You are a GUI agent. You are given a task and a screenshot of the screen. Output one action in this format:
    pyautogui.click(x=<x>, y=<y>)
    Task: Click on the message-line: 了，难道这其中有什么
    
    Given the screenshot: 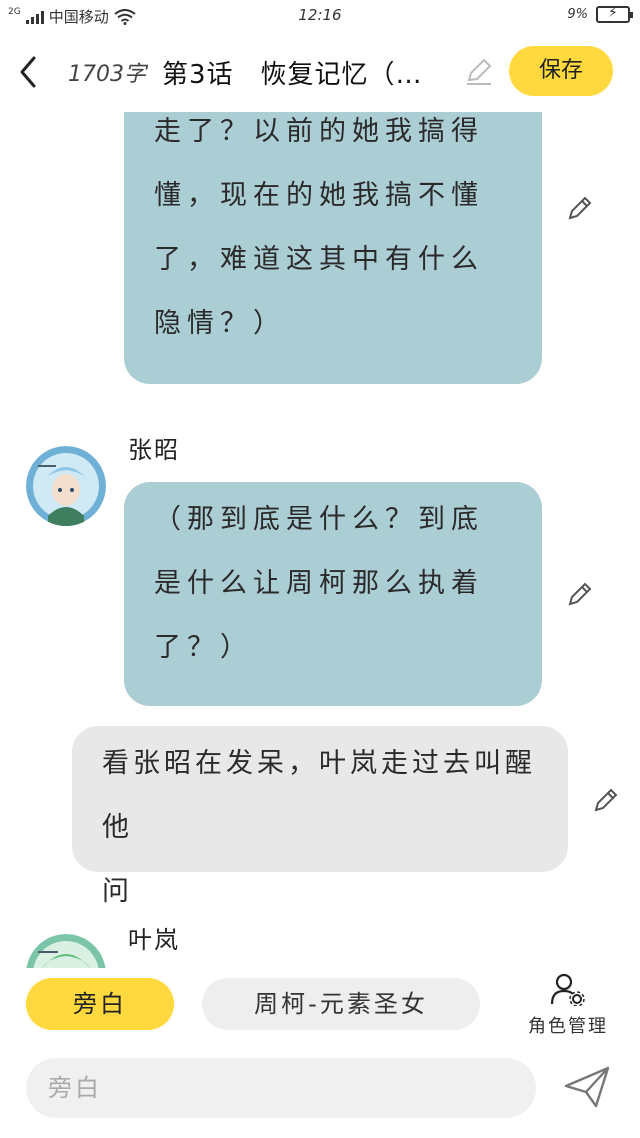 What is the action you would take?
    pyautogui.click(x=319, y=259)
    